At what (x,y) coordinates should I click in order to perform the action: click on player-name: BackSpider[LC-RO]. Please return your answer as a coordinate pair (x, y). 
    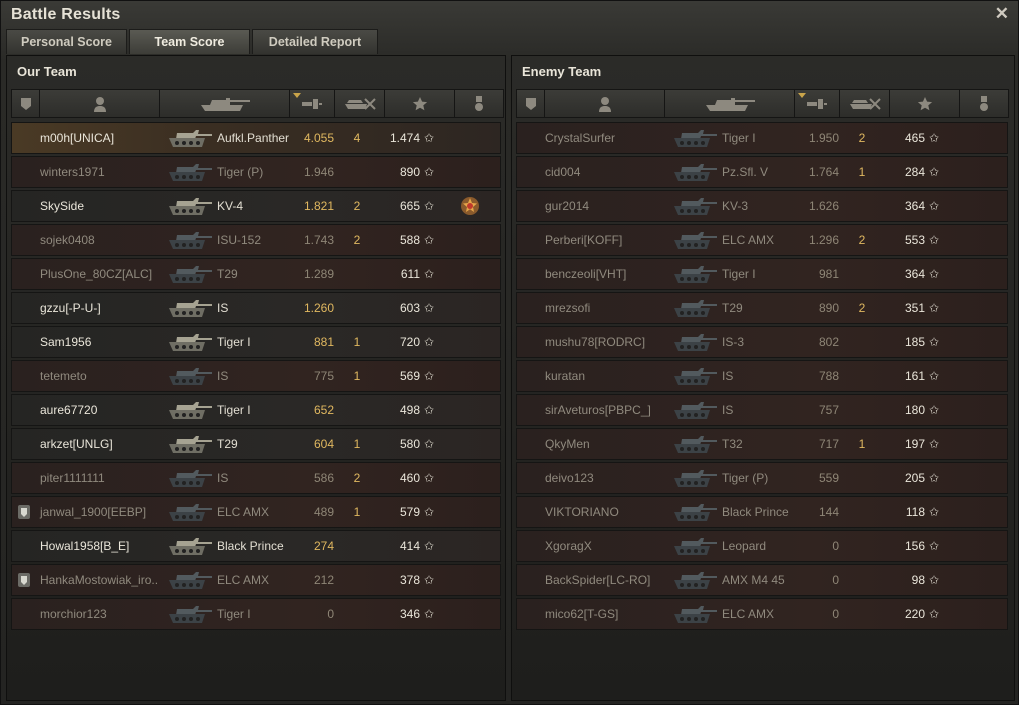
    Looking at the image, I should click on (598, 580).